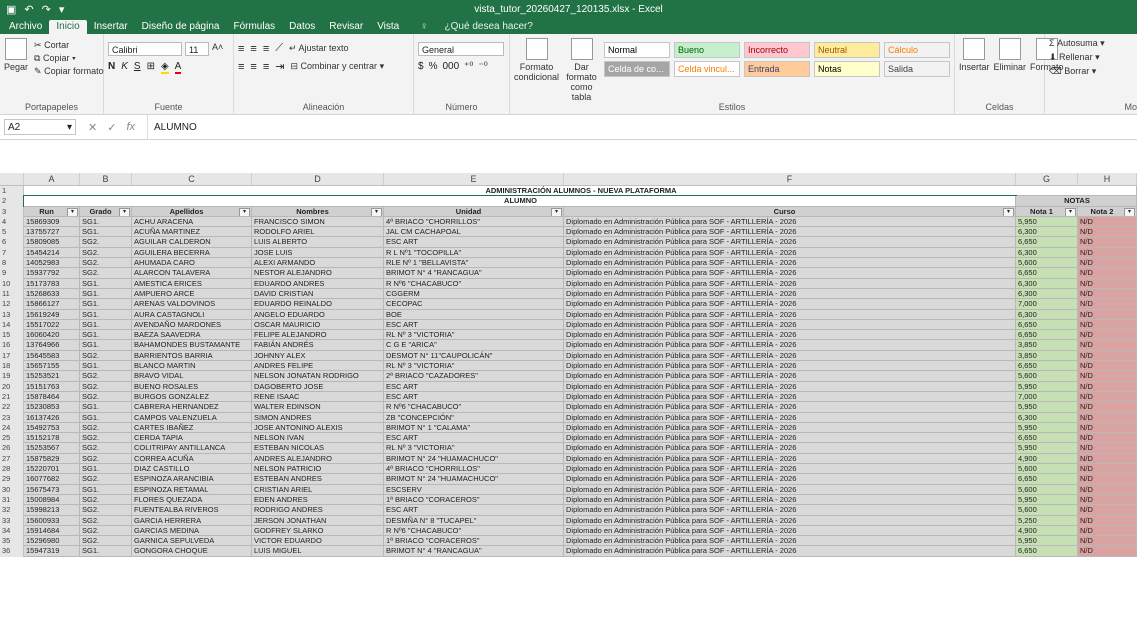  Describe the element at coordinates (266, 67) in the screenshot. I see `align-right-icon: ≡` at that location.